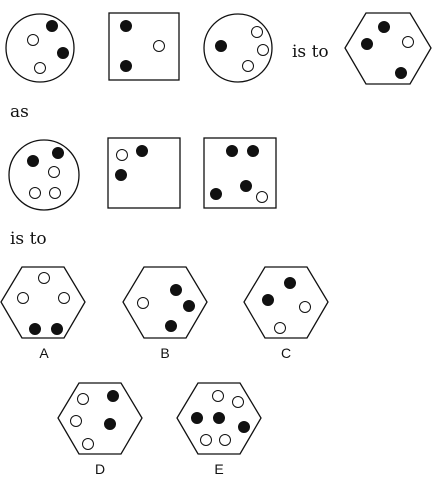  Describe the element at coordinates (240, 173) in the screenshot. I see `figure-7-square` at that location.